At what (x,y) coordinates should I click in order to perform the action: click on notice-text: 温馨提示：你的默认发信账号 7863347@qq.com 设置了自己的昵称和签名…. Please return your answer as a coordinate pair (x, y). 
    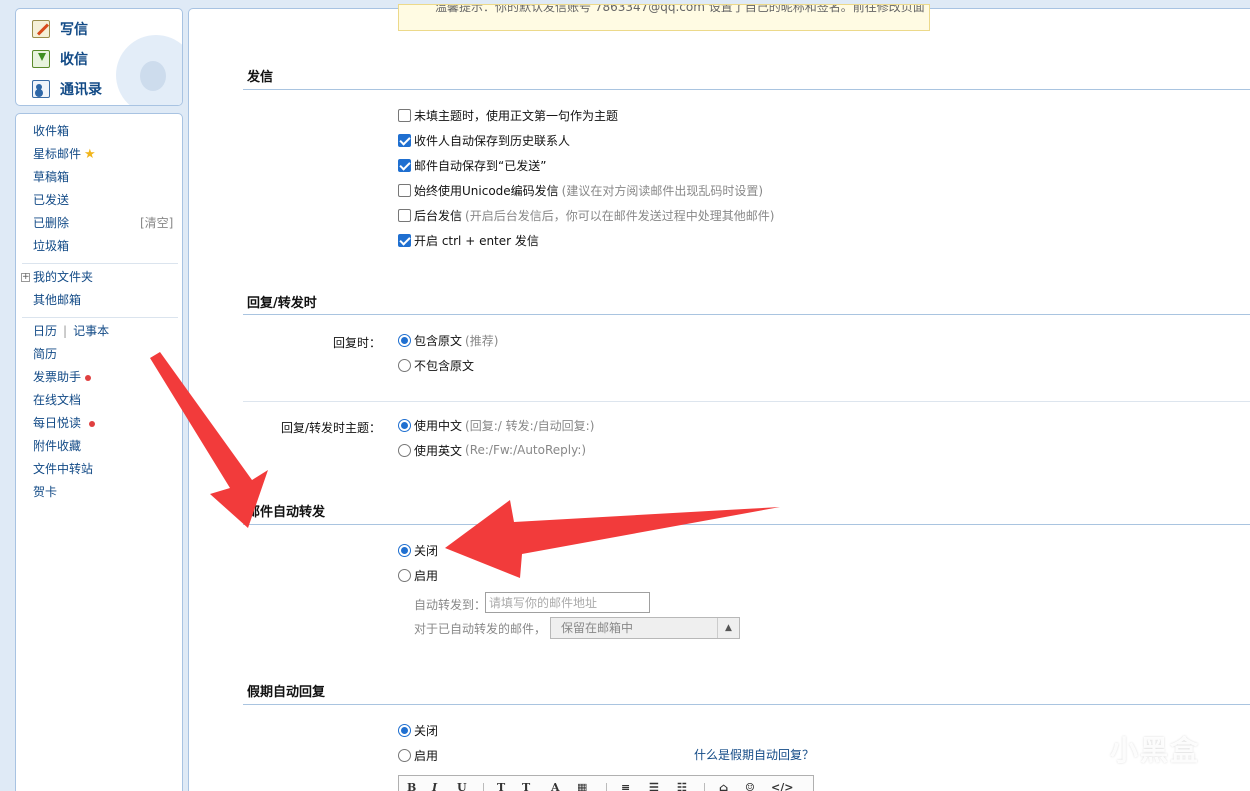
    Looking at the image, I should click on (680, 9).